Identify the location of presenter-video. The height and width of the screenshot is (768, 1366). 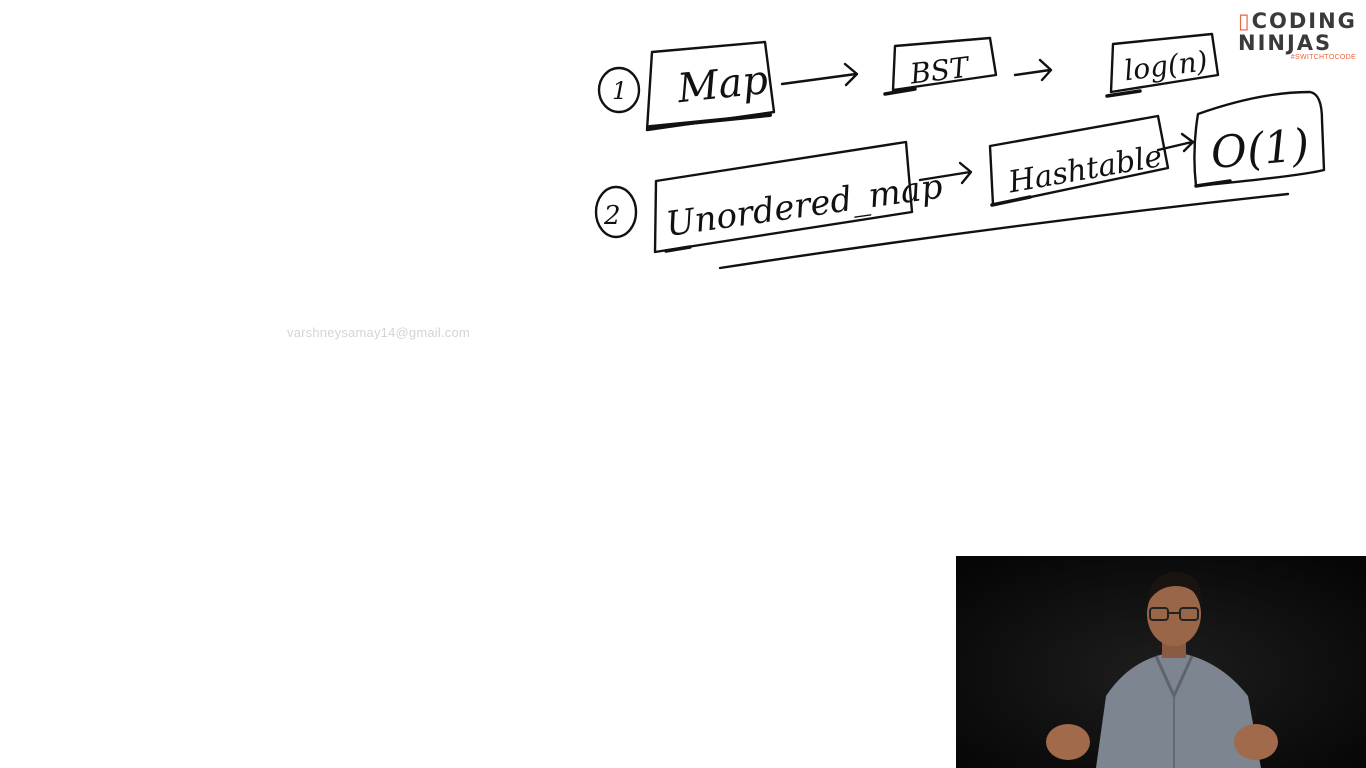
(1161, 662).